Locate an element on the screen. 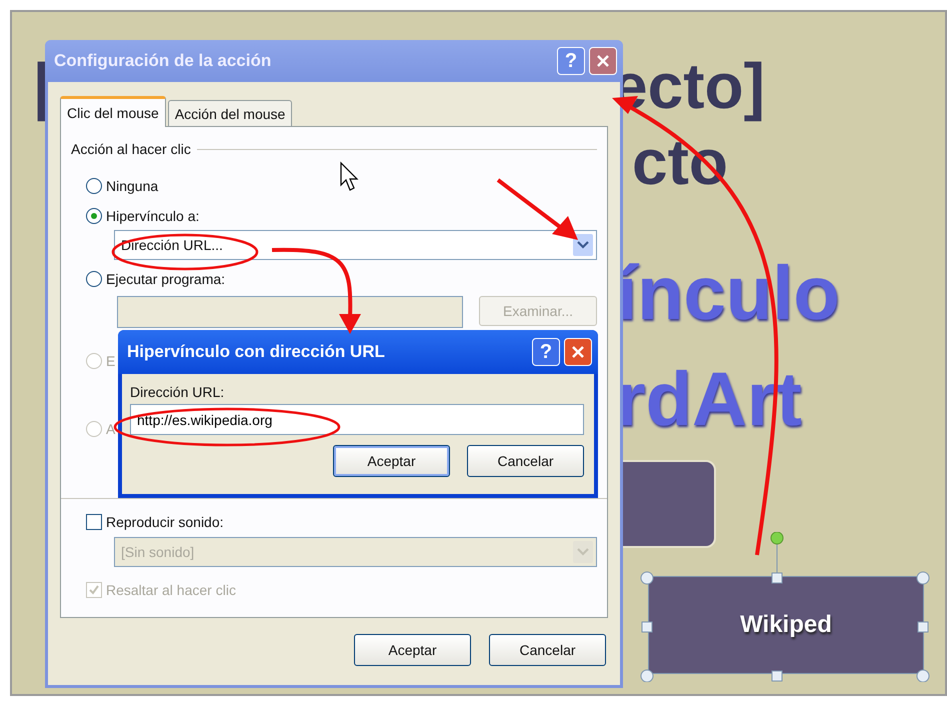 Image resolution: width=947 pixels, height=704 pixels. radio-label: Ninguna is located at coordinates (132, 186).